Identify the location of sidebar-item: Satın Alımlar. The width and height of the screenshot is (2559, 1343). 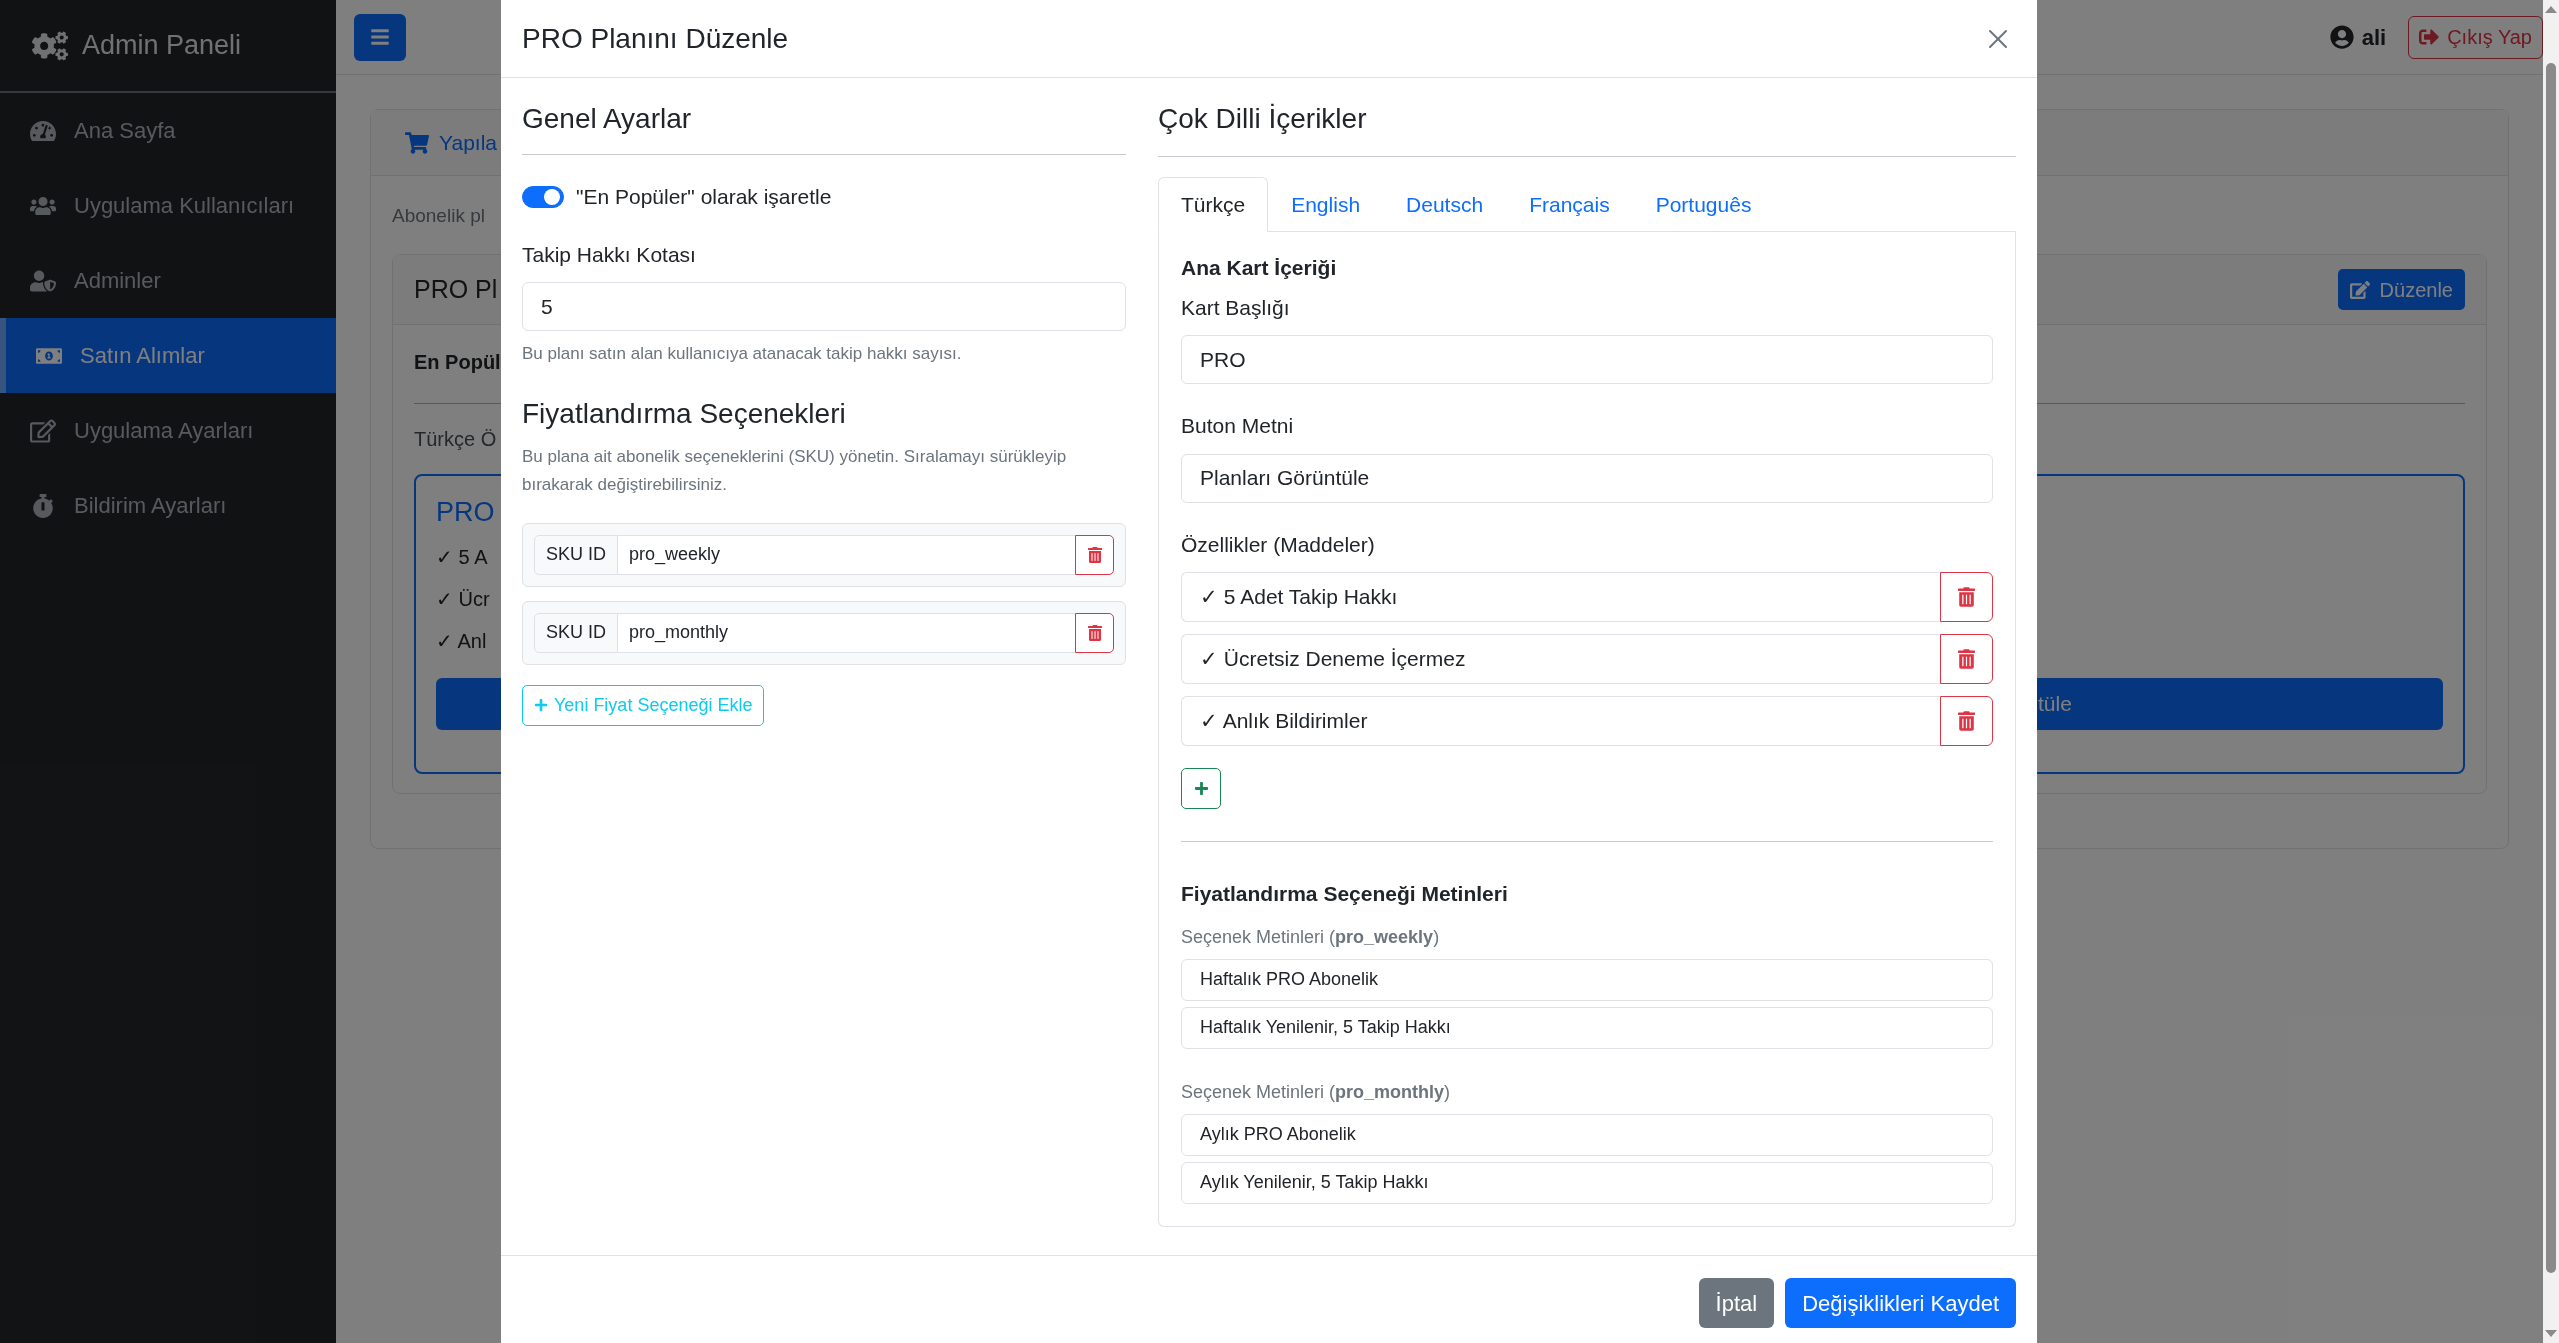
(168, 355).